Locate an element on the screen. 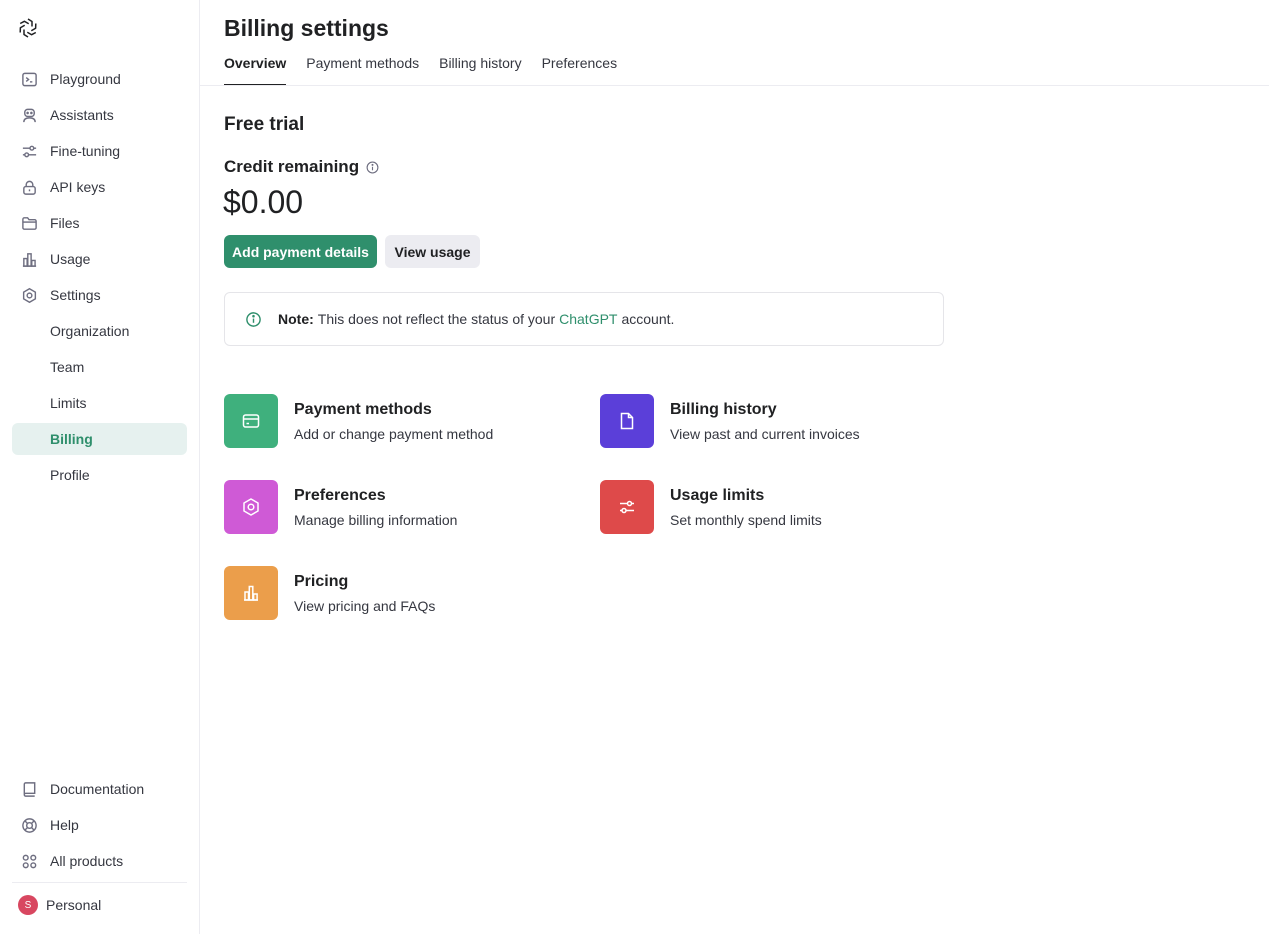 The height and width of the screenshot is (934, 1269). sidebar-item-fine-tuning: Fine-tuning is located at coordinates (99, 151).